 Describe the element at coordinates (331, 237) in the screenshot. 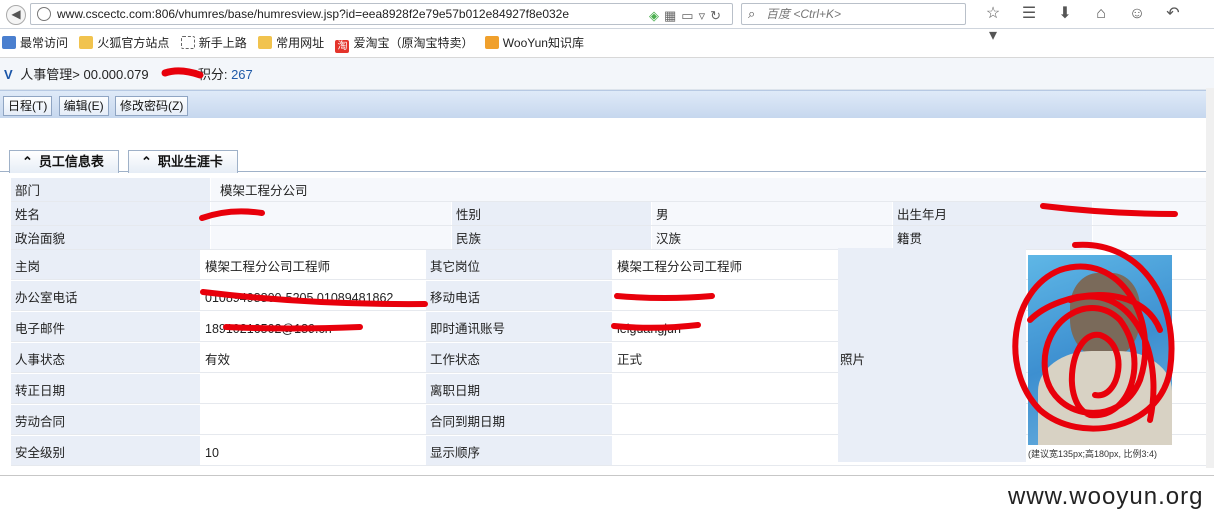

I see `politic-value` at that location.